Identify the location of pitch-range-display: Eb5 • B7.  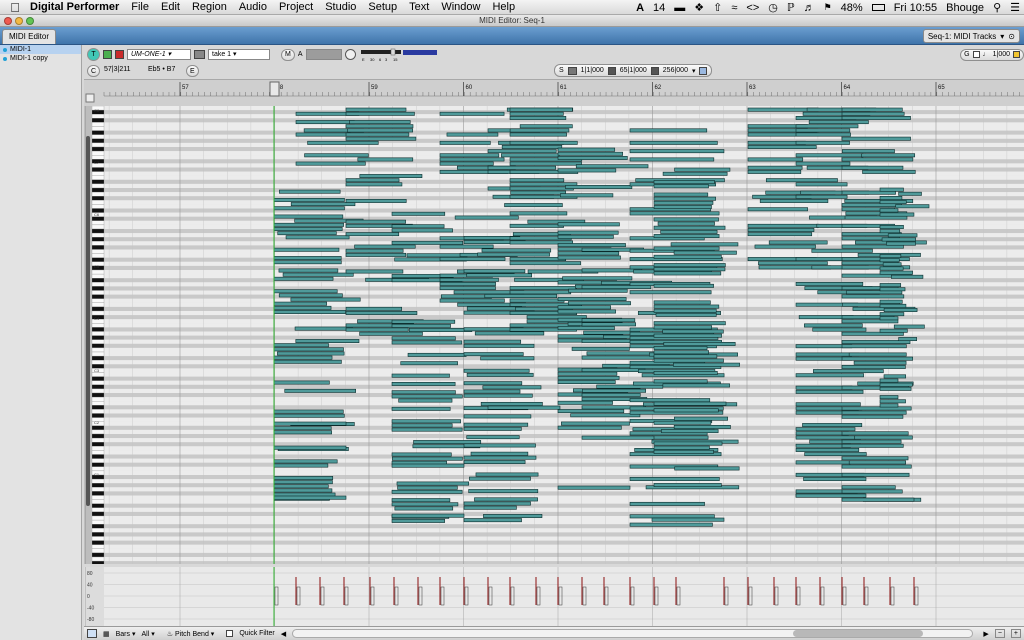
(161, 69).